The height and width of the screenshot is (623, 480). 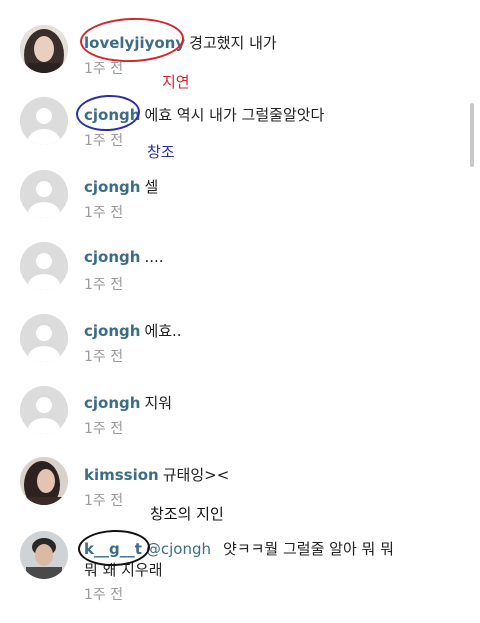 I want to click on scrollbar-thumb, so click(x=472, y=135).